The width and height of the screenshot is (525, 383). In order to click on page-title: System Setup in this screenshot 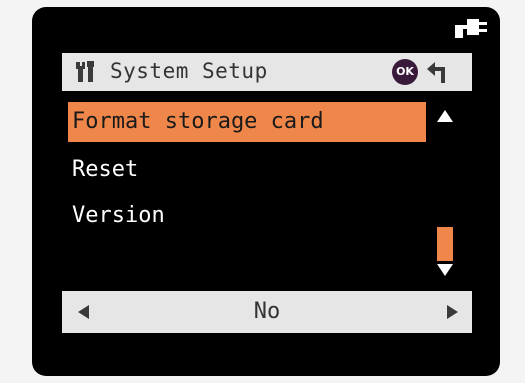, I will do `click(189, 71)`.